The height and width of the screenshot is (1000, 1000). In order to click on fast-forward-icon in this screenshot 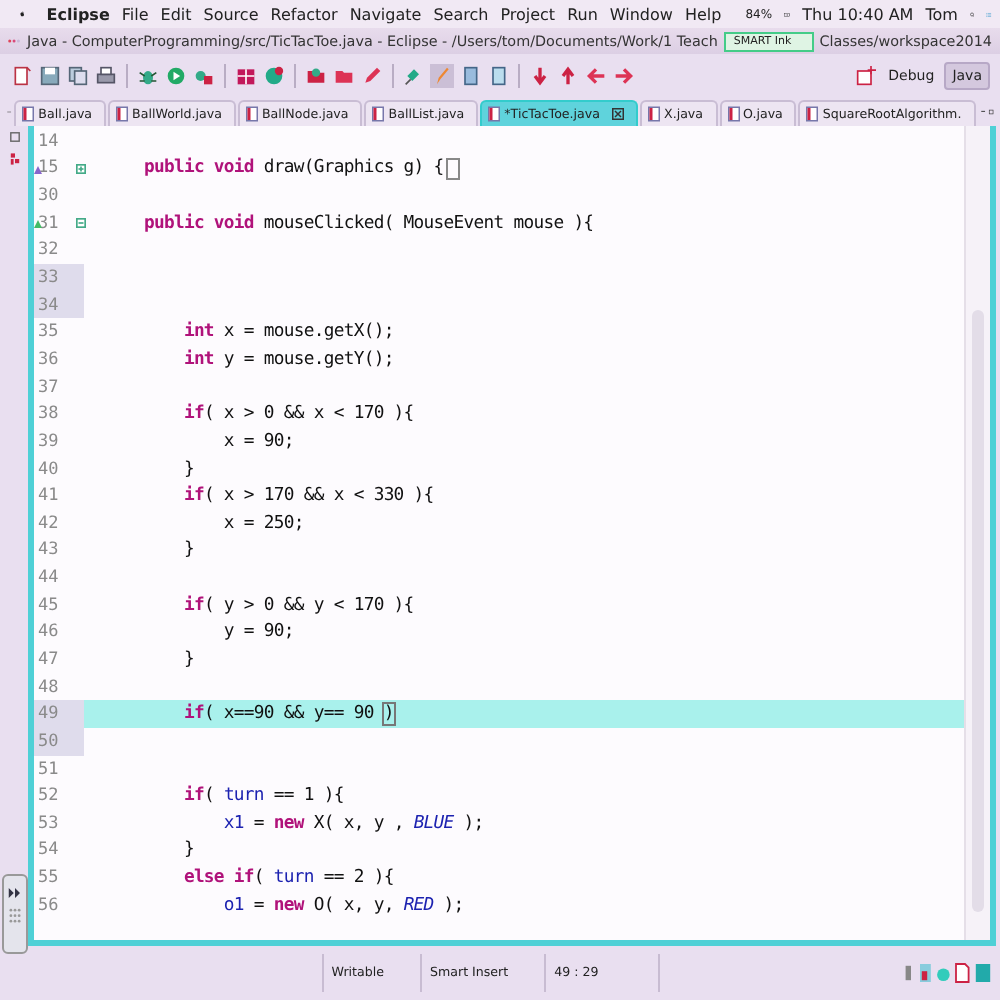, I will do `click(14, 893)`.